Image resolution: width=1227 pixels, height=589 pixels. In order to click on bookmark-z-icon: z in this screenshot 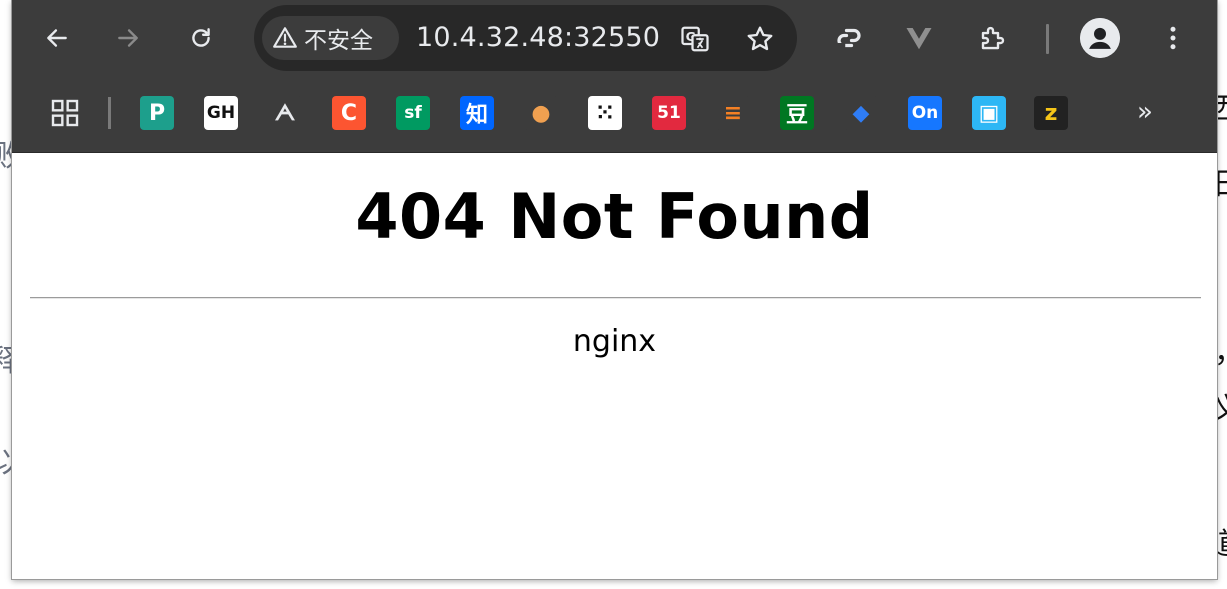, I will do `click(1051, 113)`.